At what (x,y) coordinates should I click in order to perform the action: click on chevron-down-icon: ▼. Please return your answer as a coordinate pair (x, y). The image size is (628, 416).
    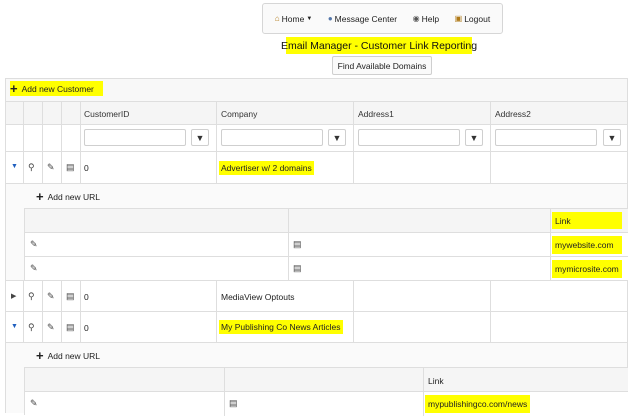
    Looking at the image, I should click on (309, 18).